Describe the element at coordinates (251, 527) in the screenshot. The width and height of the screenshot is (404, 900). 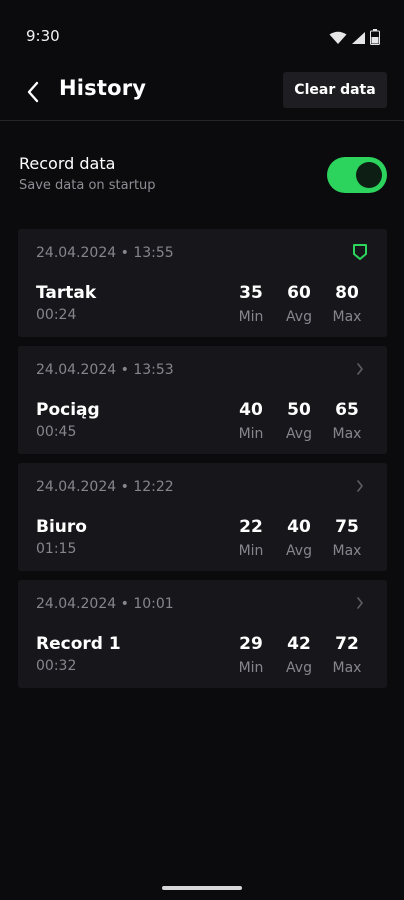
I see `stat-min-value: 22` at that location.